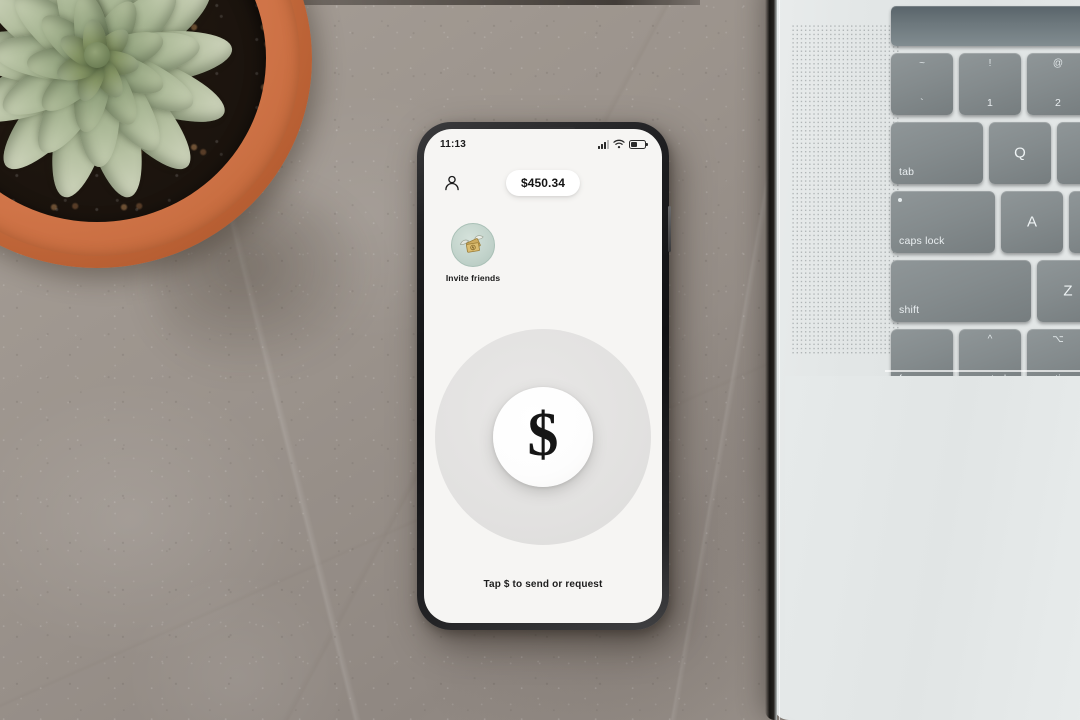 The image size is (1080, 720). What do you see at coordinates (900, 200) in the screenshot?
I see `caps-lock-indicator-icon` at bounding box center [900, 200].